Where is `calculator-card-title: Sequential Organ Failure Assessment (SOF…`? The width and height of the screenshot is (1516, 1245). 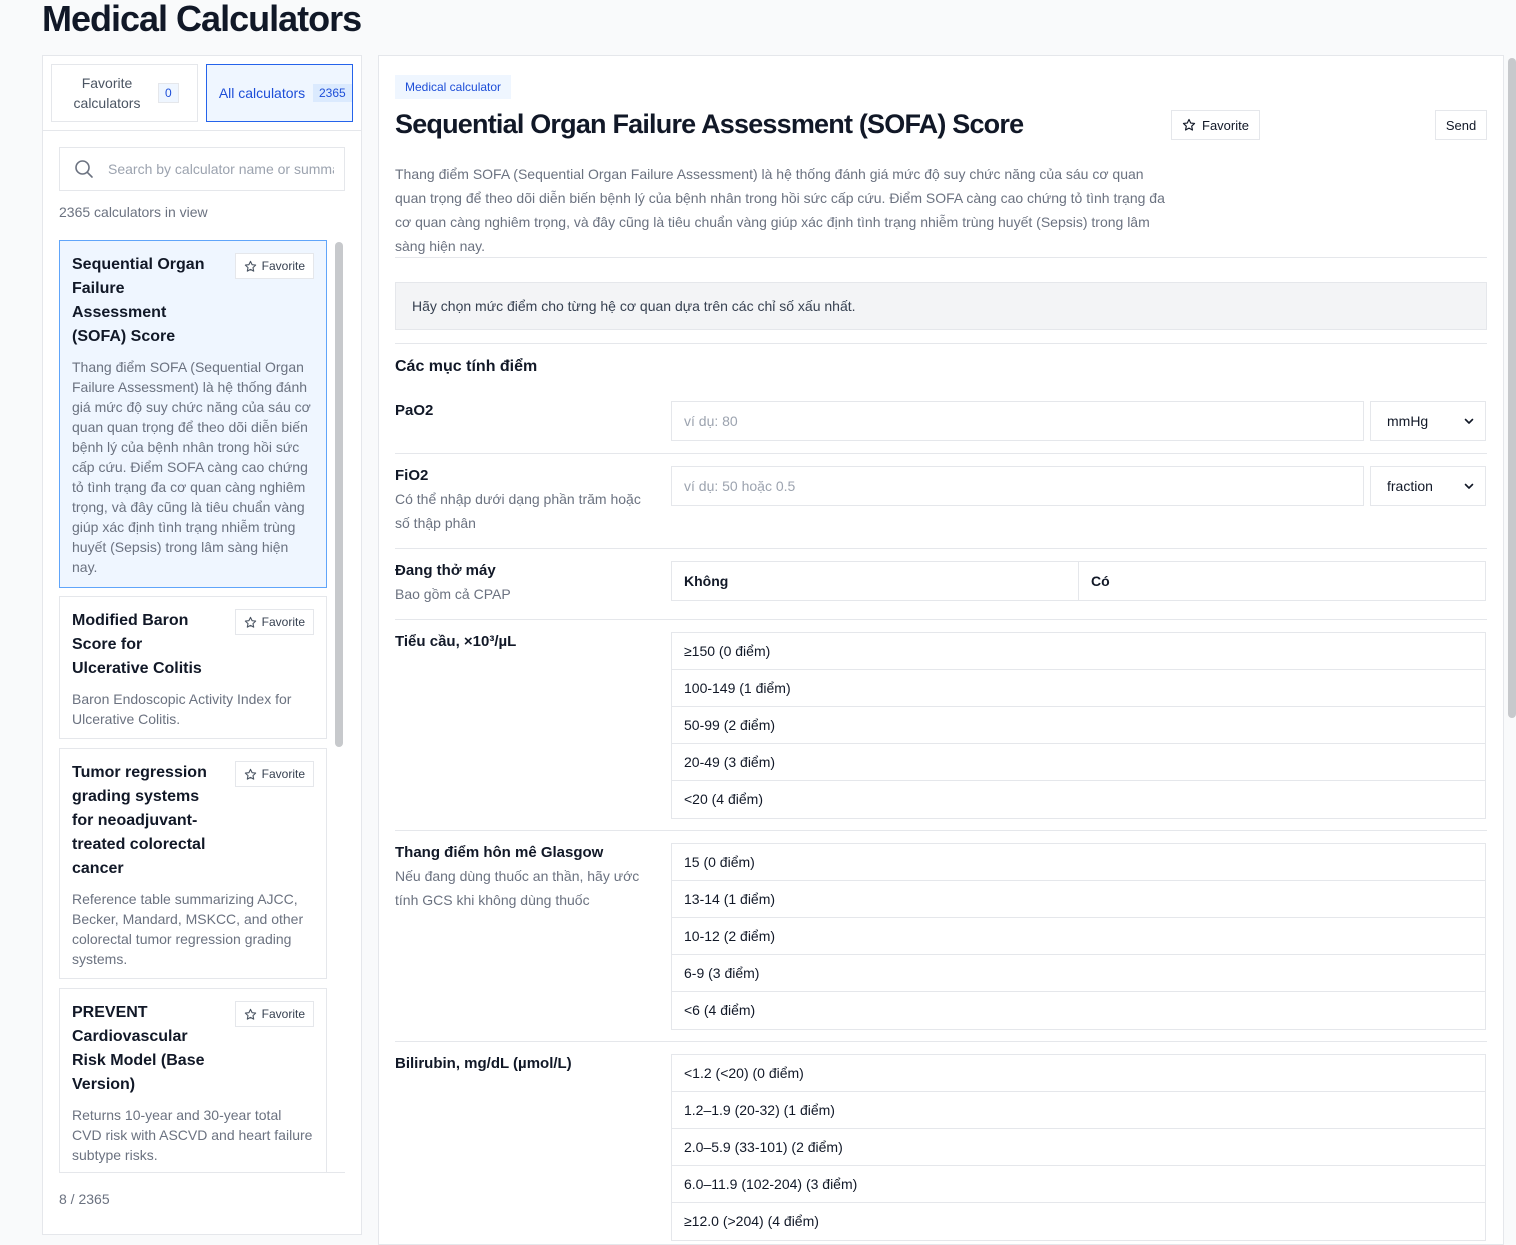
calculator-card-title: Sequential Organ Failure Assessment (SOF… is located at coordinates (138, 300).